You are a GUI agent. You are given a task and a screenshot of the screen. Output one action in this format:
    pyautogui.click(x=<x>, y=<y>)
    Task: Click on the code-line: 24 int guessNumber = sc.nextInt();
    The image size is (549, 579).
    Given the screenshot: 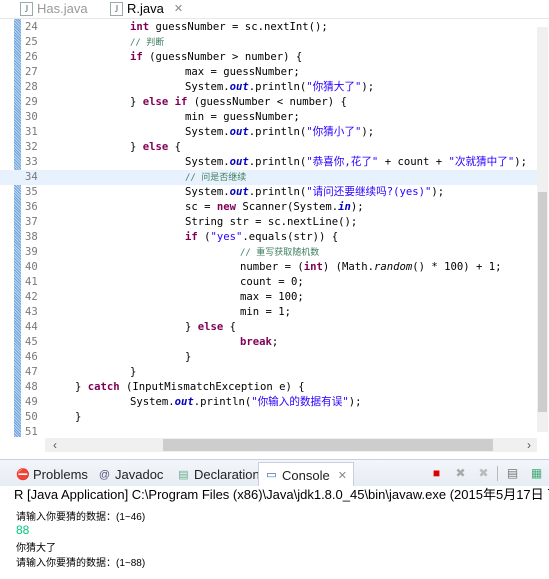 What is the action you would take?
    pyautogui.click(x=270, y=27)
    